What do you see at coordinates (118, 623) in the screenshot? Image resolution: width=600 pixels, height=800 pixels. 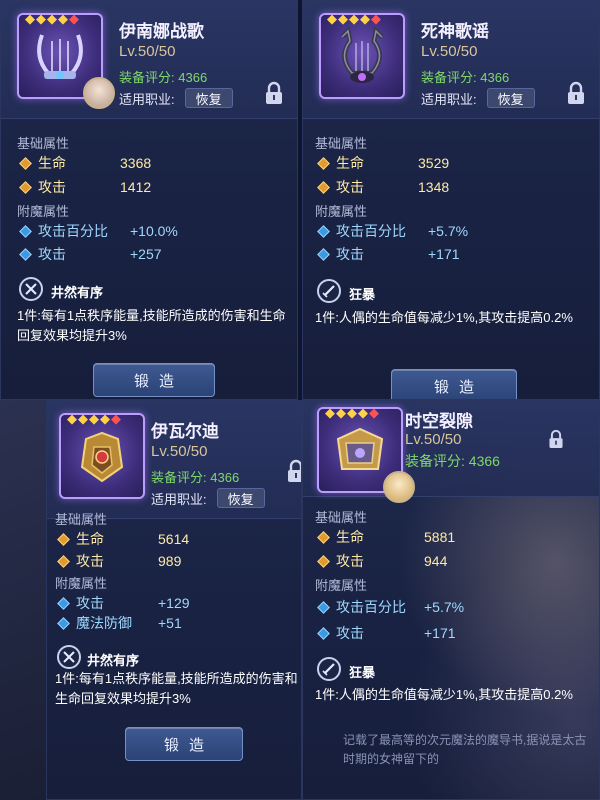 I see `enchant-stat-row: 魔法防御 +51` at bounding box center [118, 623].